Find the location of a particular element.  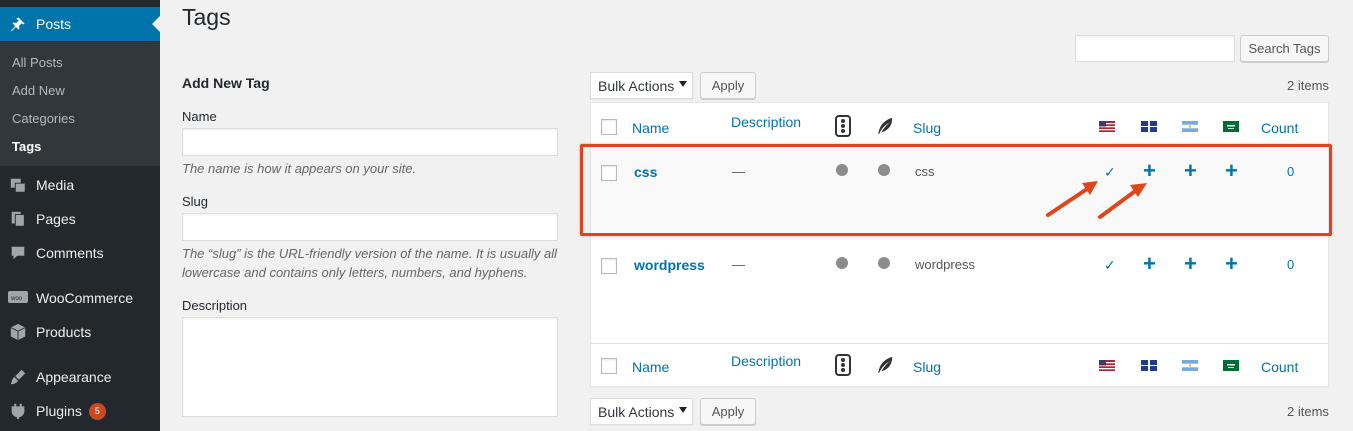

row-slug: wordpress is located at coordinates (945, 264).